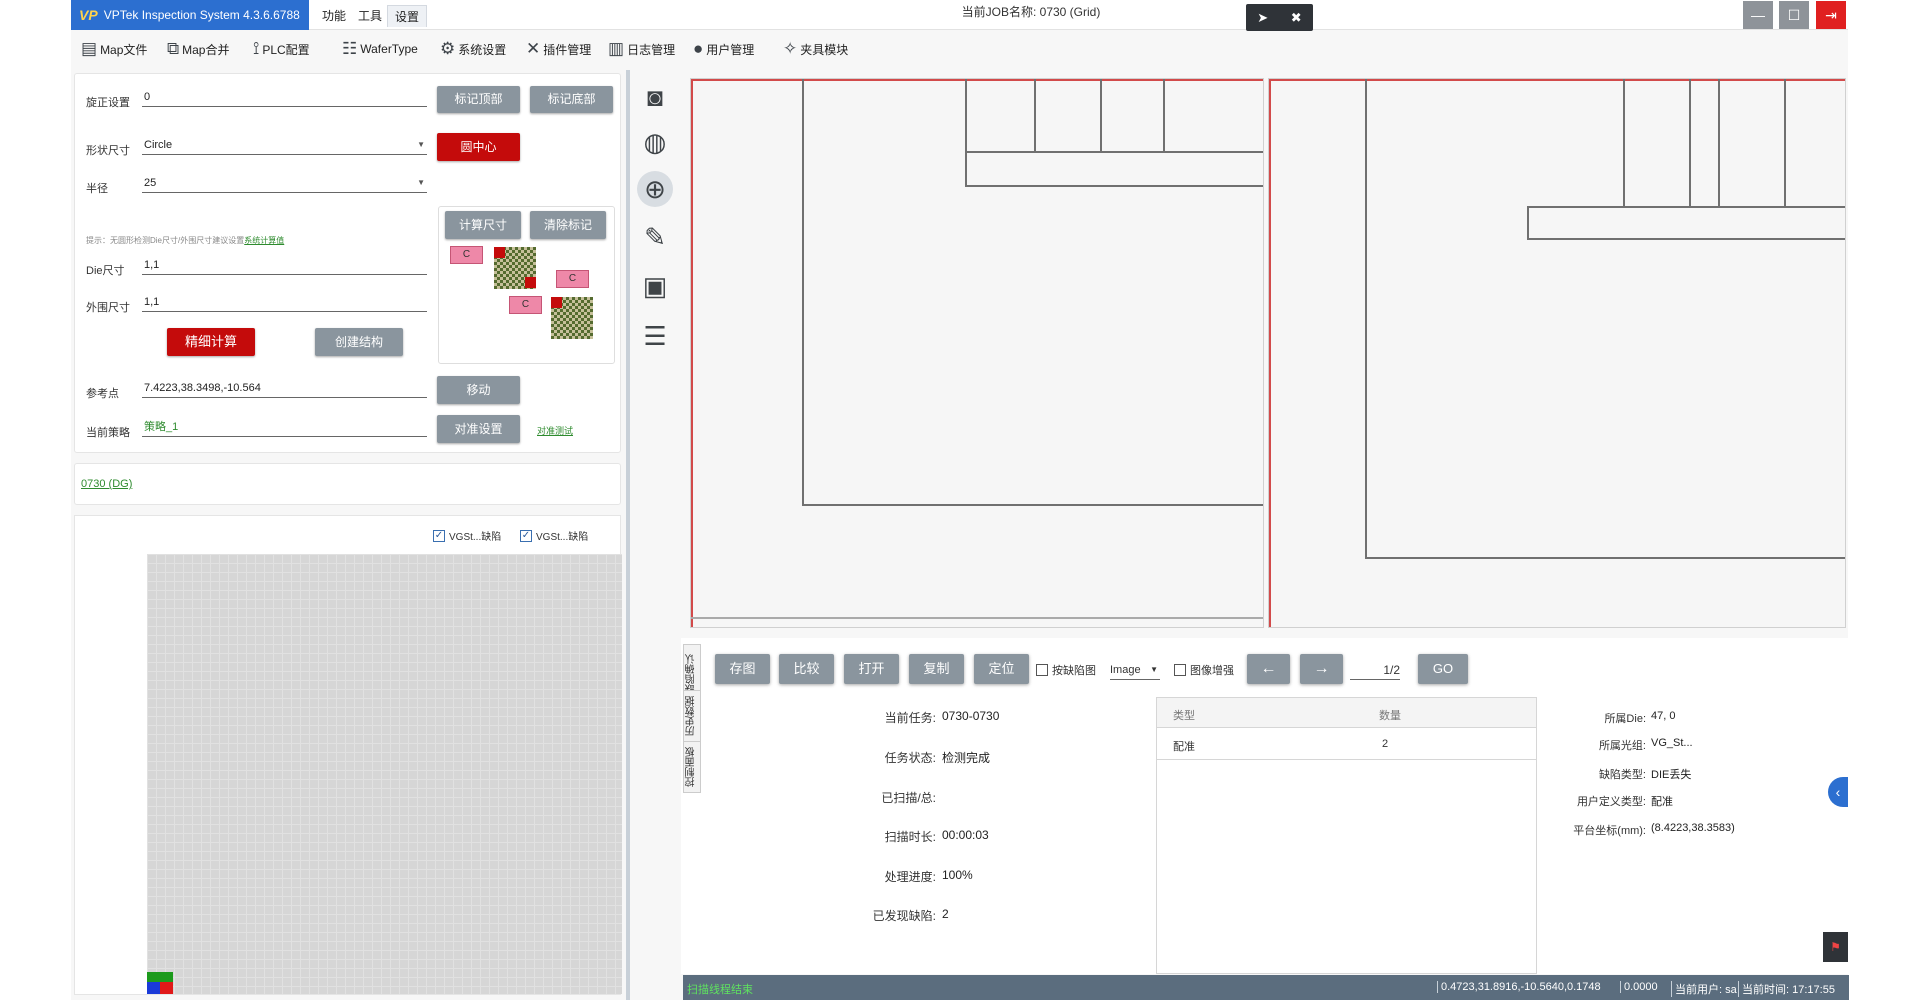 Image resolution: width=1920 pixels, height=1000 pixels. I want to click on minimize-button: —, so click(1758, 15).